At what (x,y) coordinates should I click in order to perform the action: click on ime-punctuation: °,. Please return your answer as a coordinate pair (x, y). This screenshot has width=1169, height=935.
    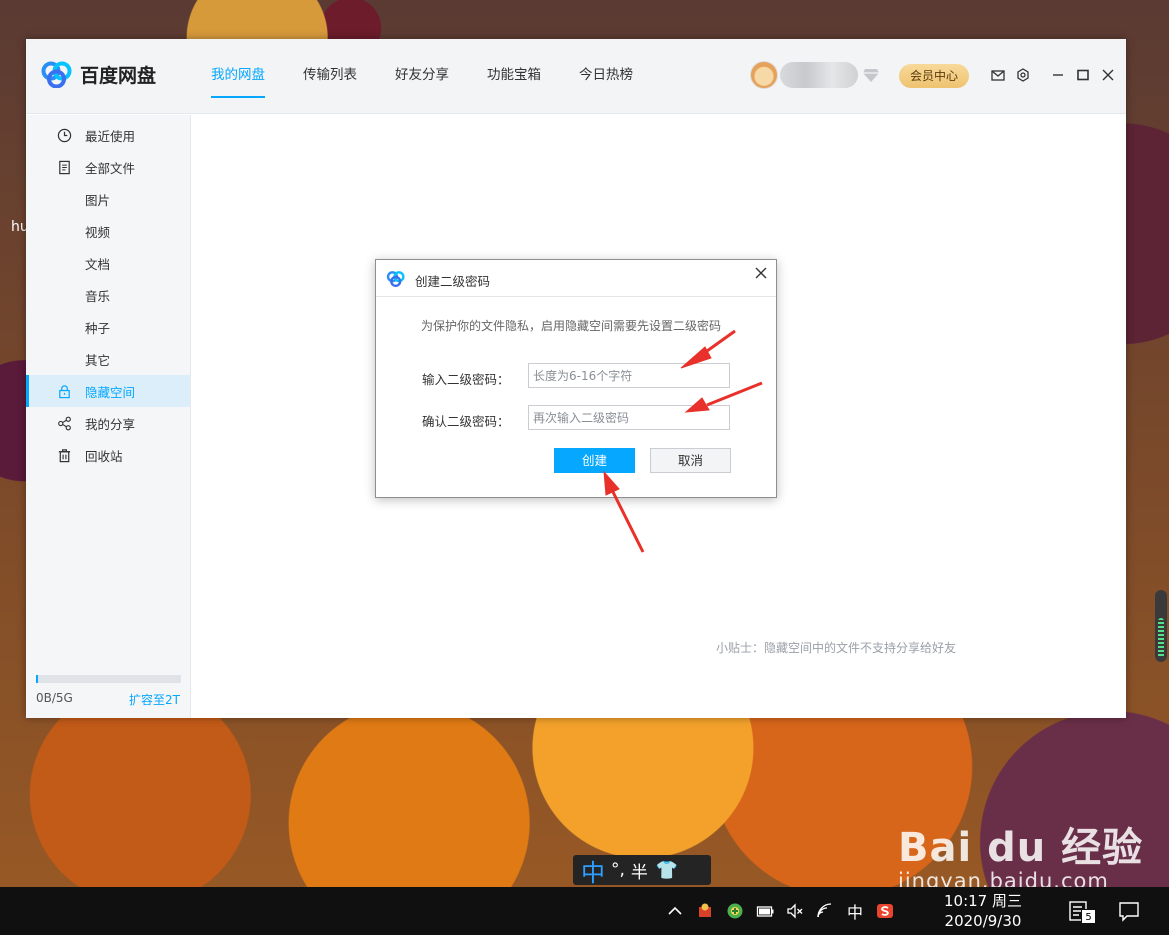
    Looking at the image, I should click on (618, 870).